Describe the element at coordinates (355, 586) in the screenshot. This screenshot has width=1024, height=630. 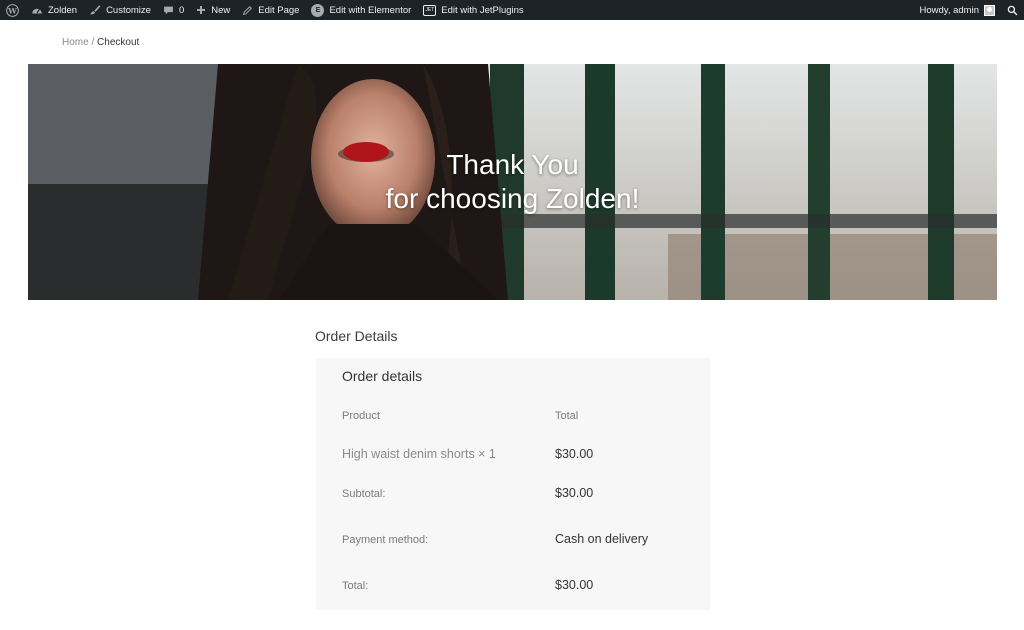
I see `total-label: Total:` at that location.